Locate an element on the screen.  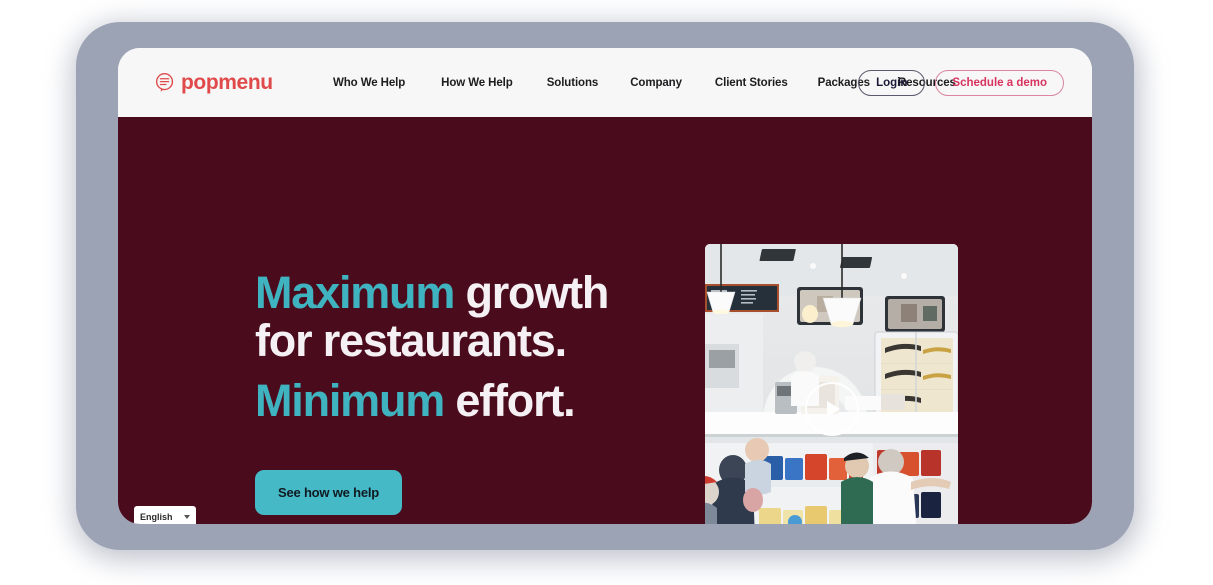
schedule-demo-button: Schedule a demo is located at coordinates (999, 82).